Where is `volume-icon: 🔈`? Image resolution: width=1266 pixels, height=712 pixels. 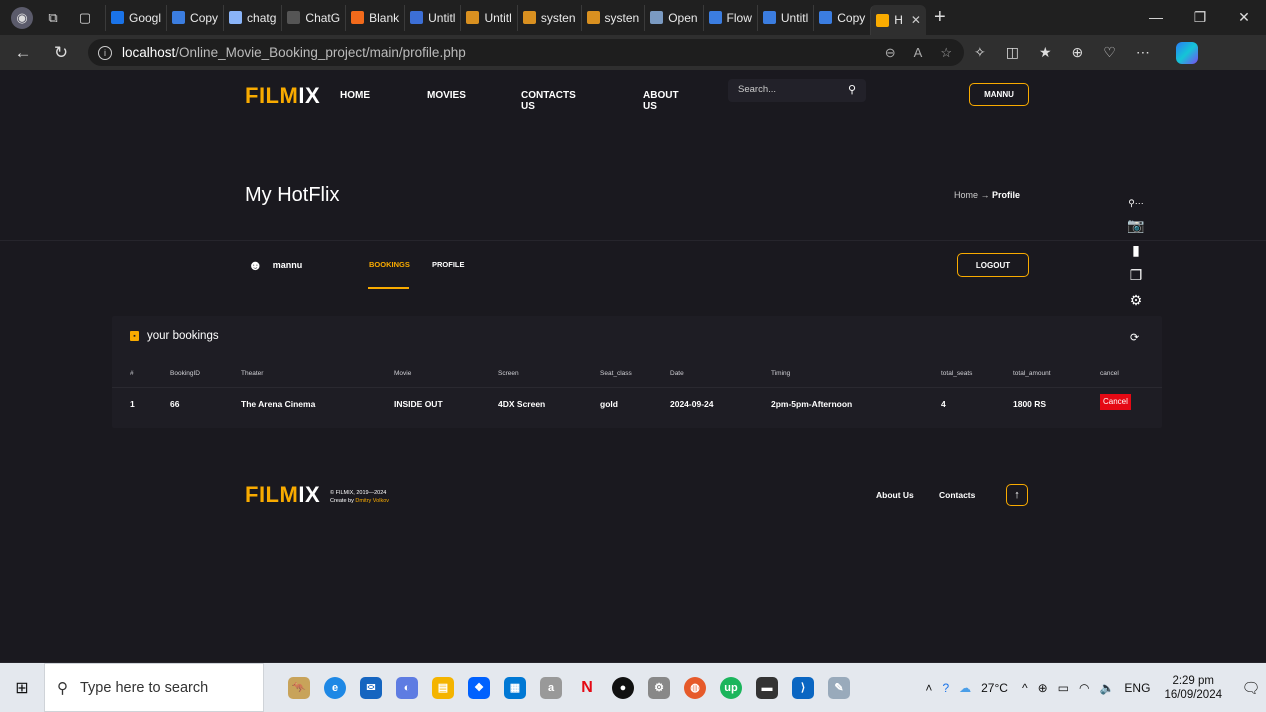
volume-icon: 🔈 is located at coordinates (1106, 688).